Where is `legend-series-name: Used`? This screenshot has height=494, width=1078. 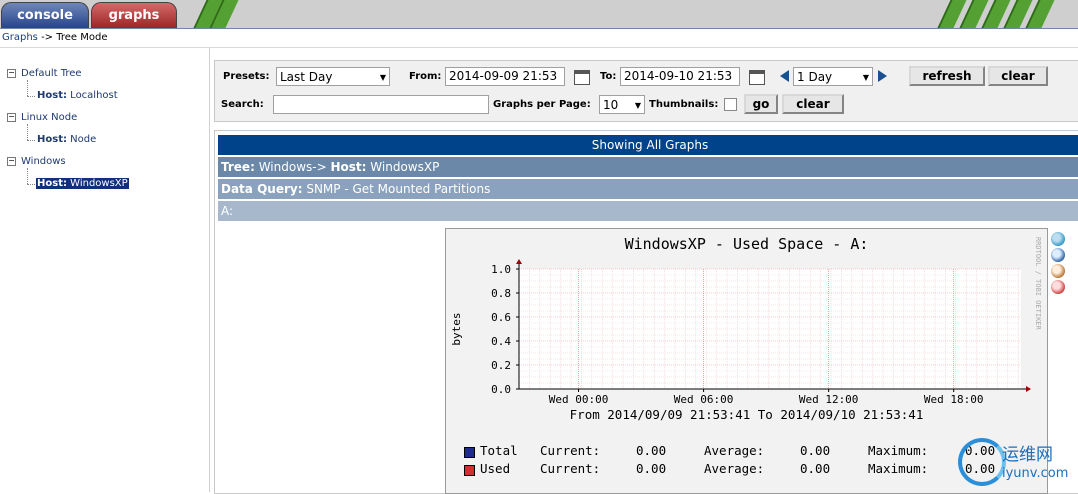
legend-series-name: Used is located at coordinates (495, 468).